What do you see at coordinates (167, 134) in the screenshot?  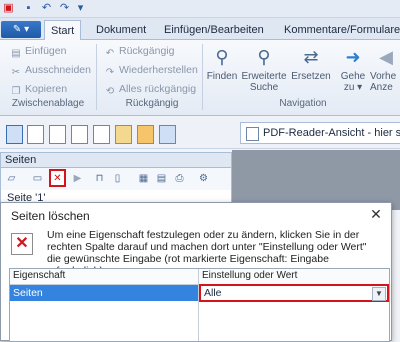 I see `image-view-icon` at bounding box center [167, 134].